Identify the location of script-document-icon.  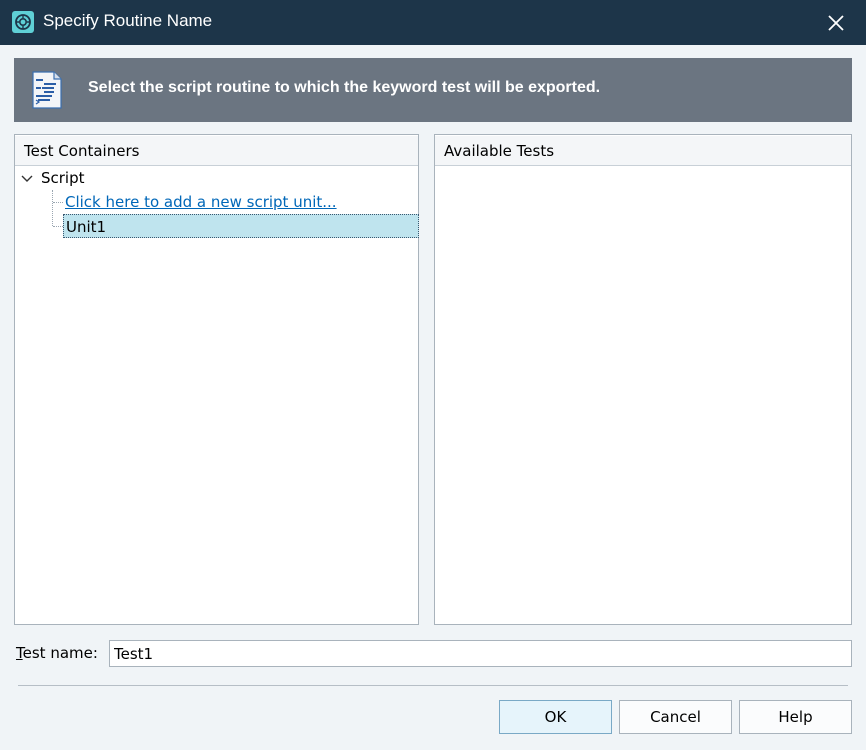
(47, 90).